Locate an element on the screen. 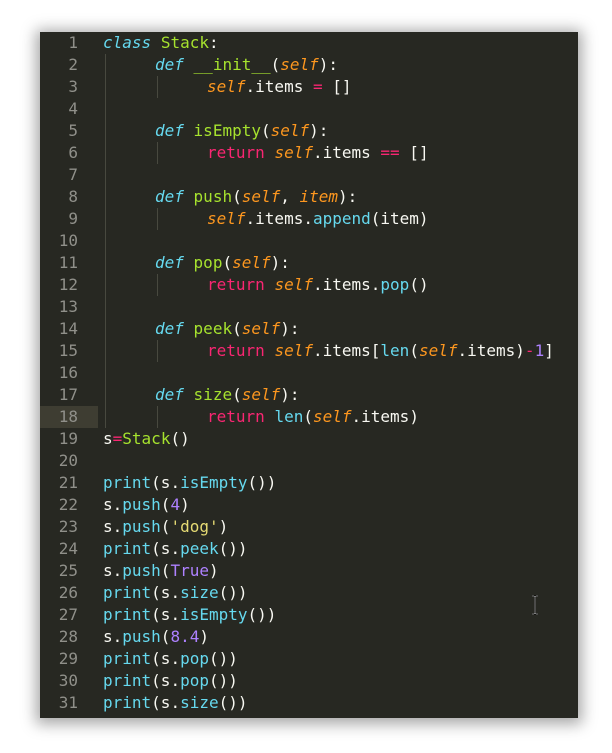 The height and width of the screenshot is (753, 612). code-text: print(s.pop()) is located at coordinates (170, 659).